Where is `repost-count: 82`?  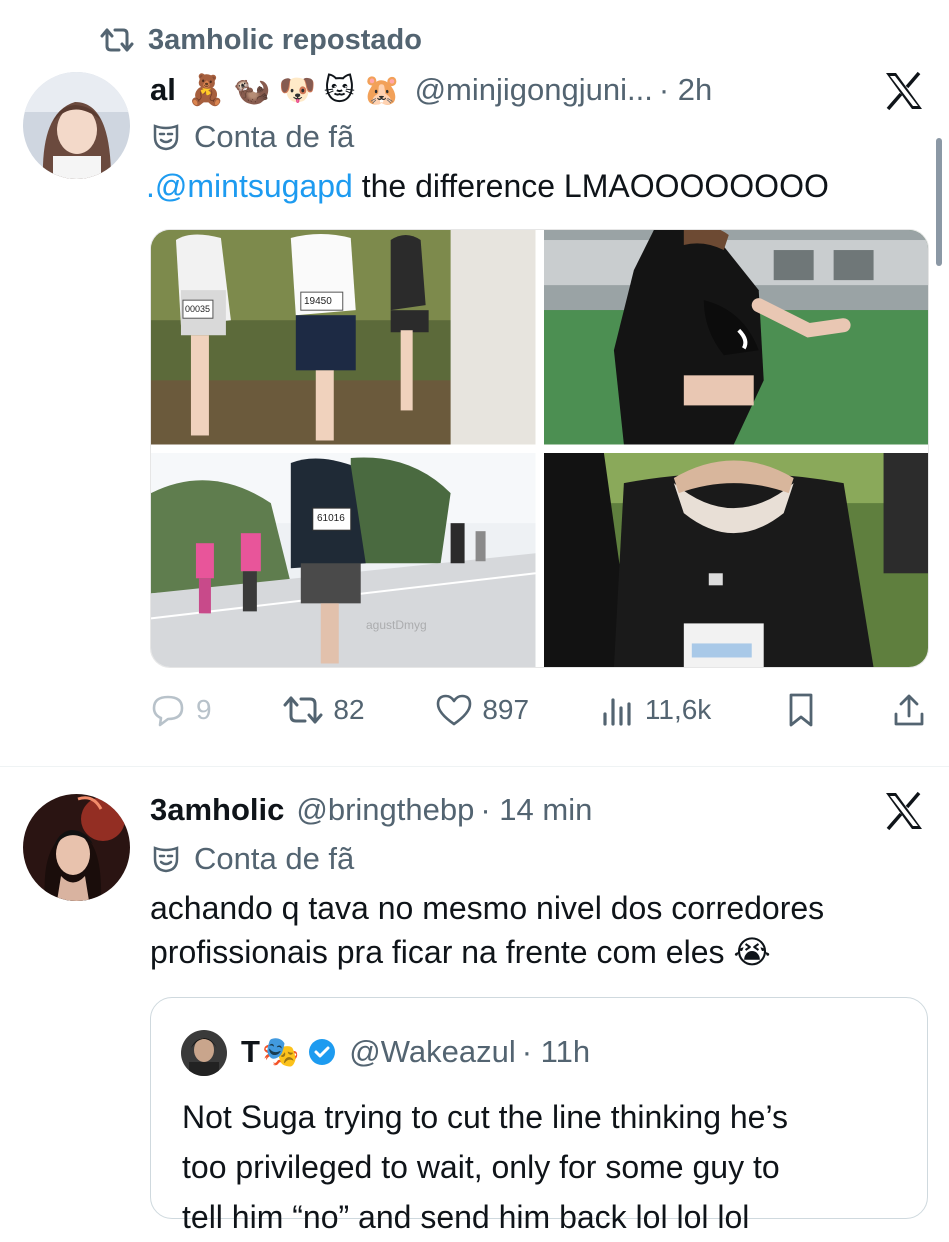 repost-count: 82 is located at coordinates (349, 709).